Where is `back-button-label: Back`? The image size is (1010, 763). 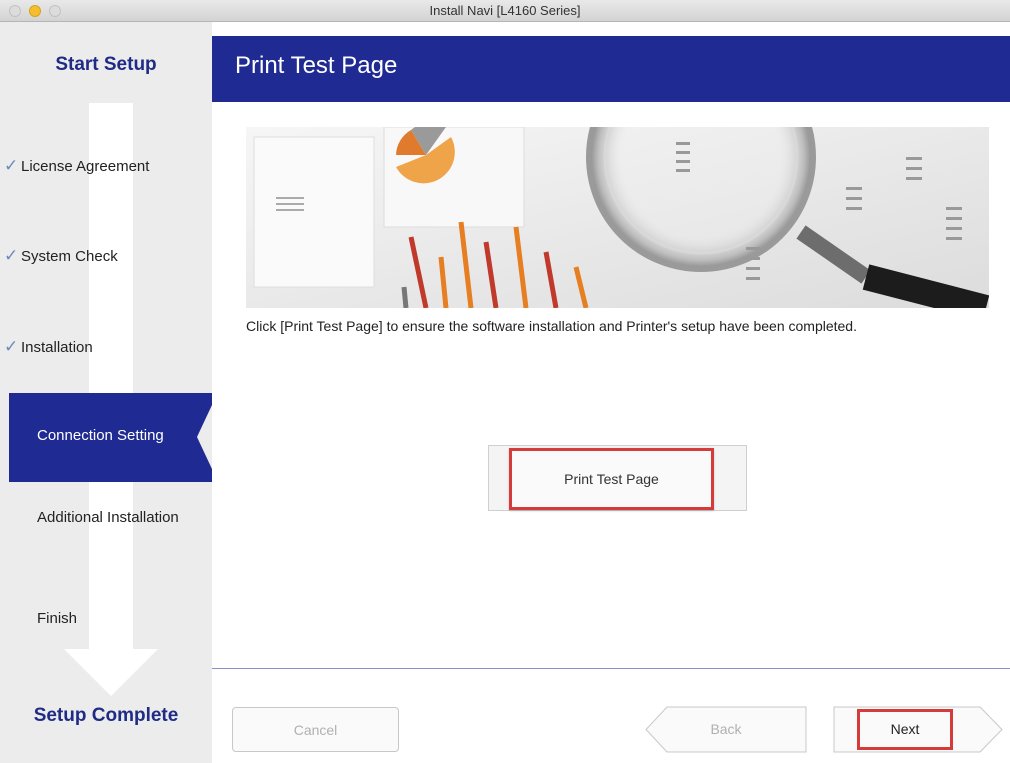
back-button-label: Back is located at coordinates (726, 729).